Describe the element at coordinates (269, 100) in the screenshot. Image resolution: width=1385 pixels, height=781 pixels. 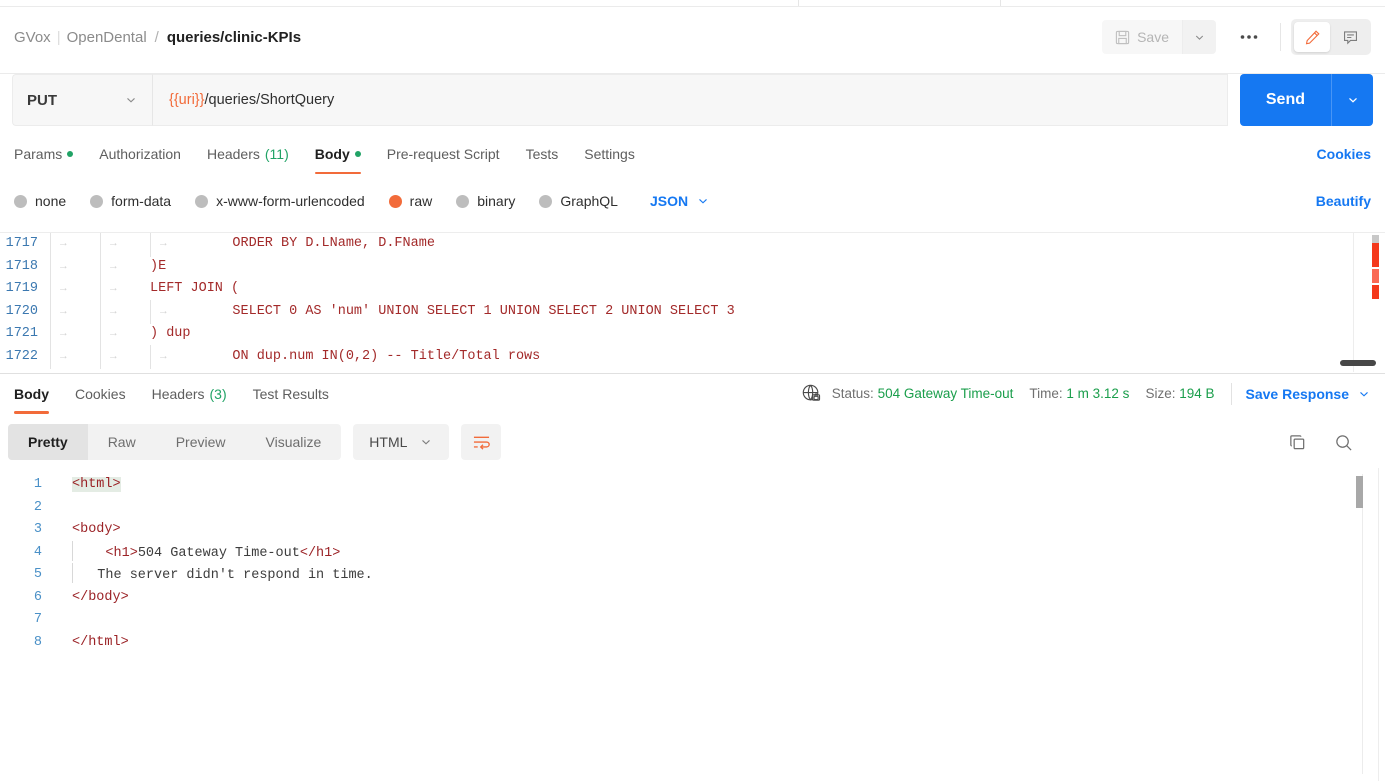
I see `url-path: /queries/ShortQuery` at that location.